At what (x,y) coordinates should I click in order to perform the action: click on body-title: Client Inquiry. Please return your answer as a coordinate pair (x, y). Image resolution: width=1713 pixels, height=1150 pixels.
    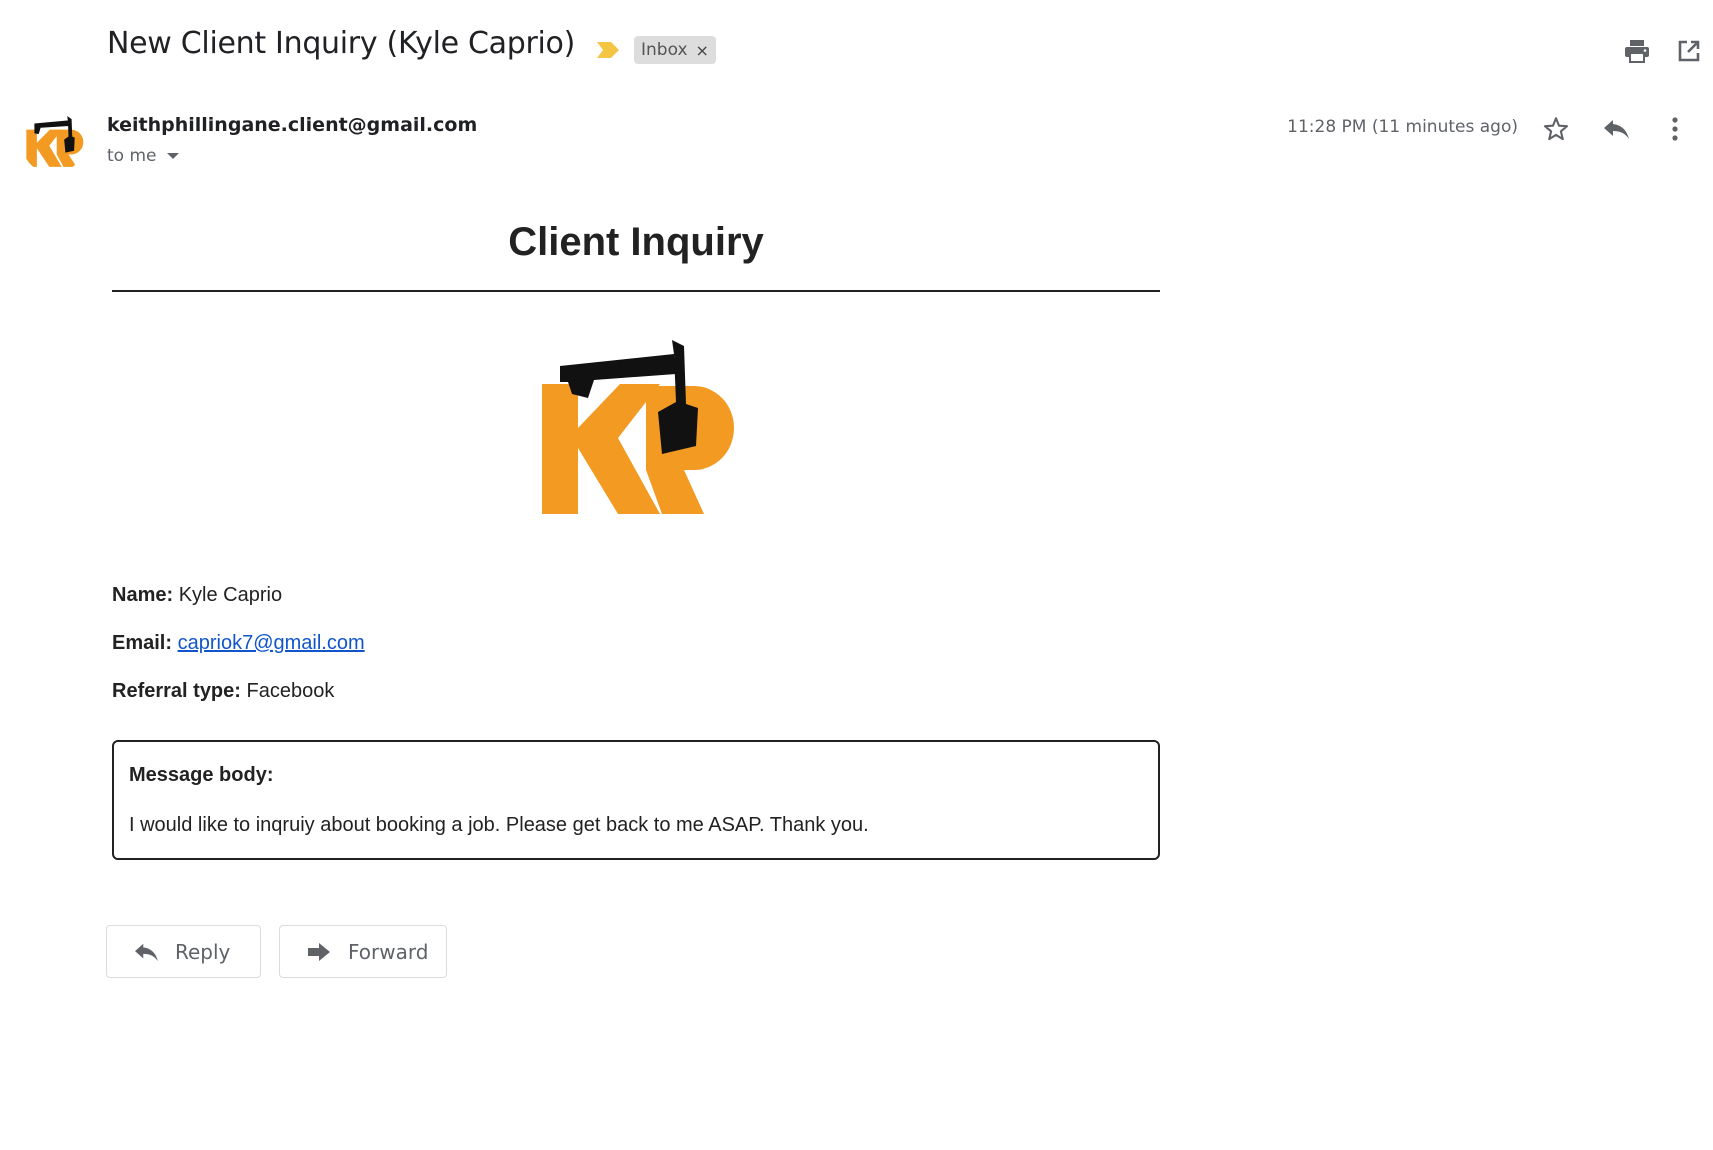
    Looking at the image, I should click on (636, 242).